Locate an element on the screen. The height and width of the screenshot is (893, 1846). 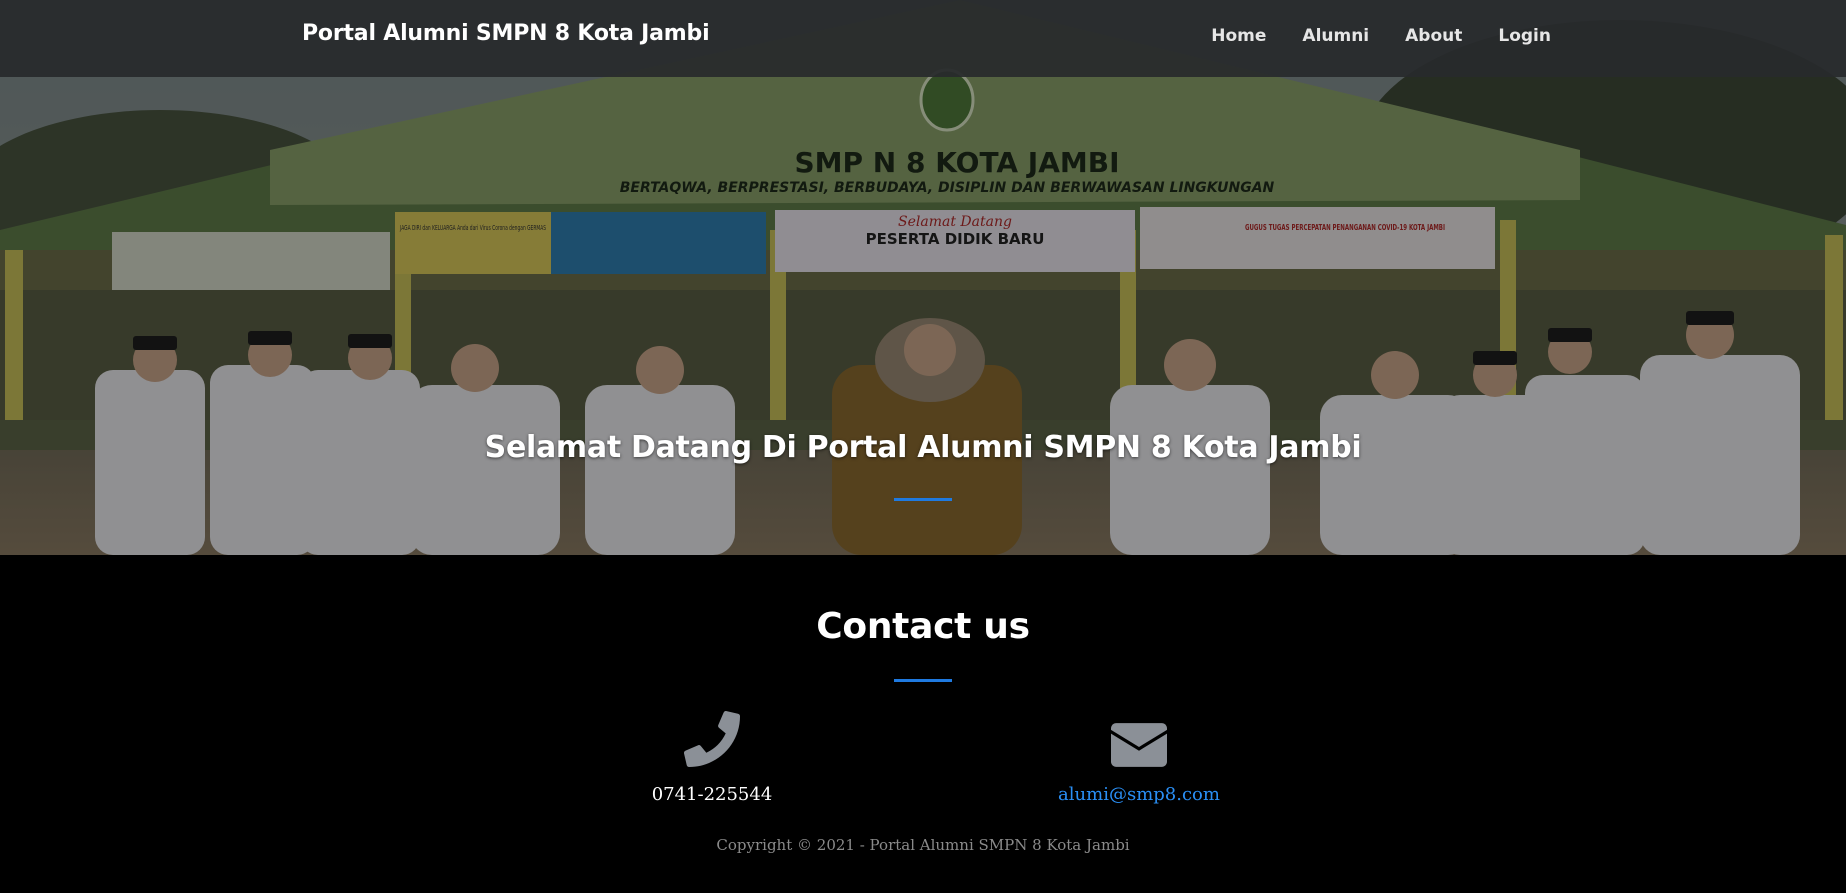
contact-phone: 0741-225544 is located at coordinates (712, 755).